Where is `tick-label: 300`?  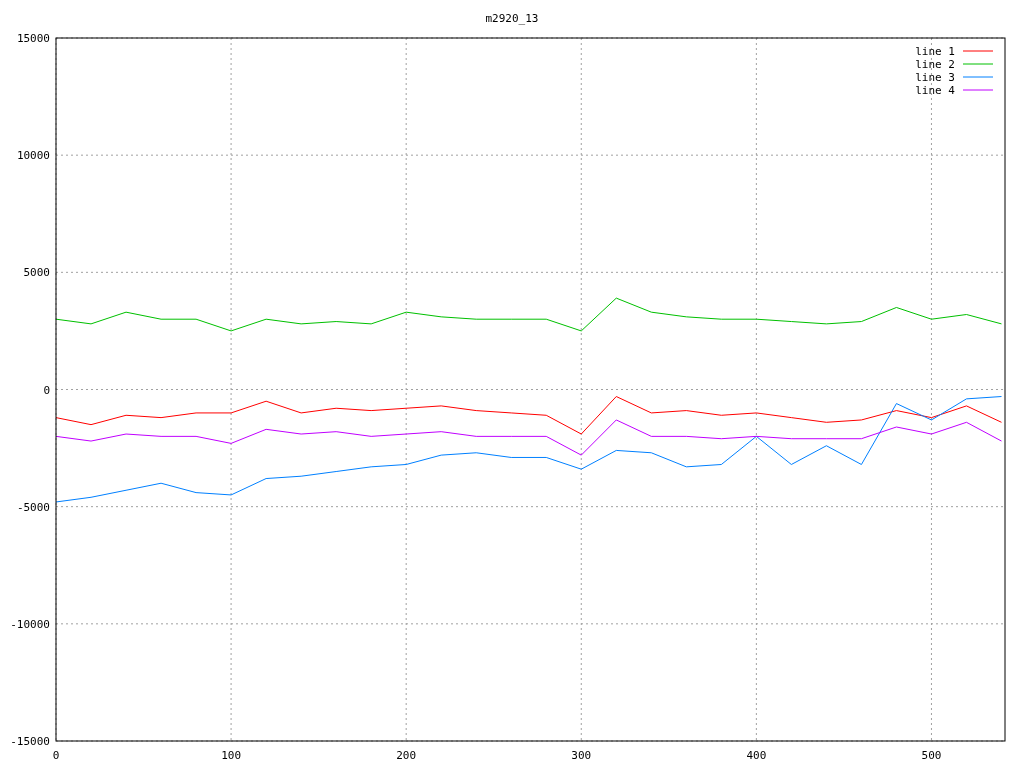
tick-label: 300 is located at coordinates (581, 755).